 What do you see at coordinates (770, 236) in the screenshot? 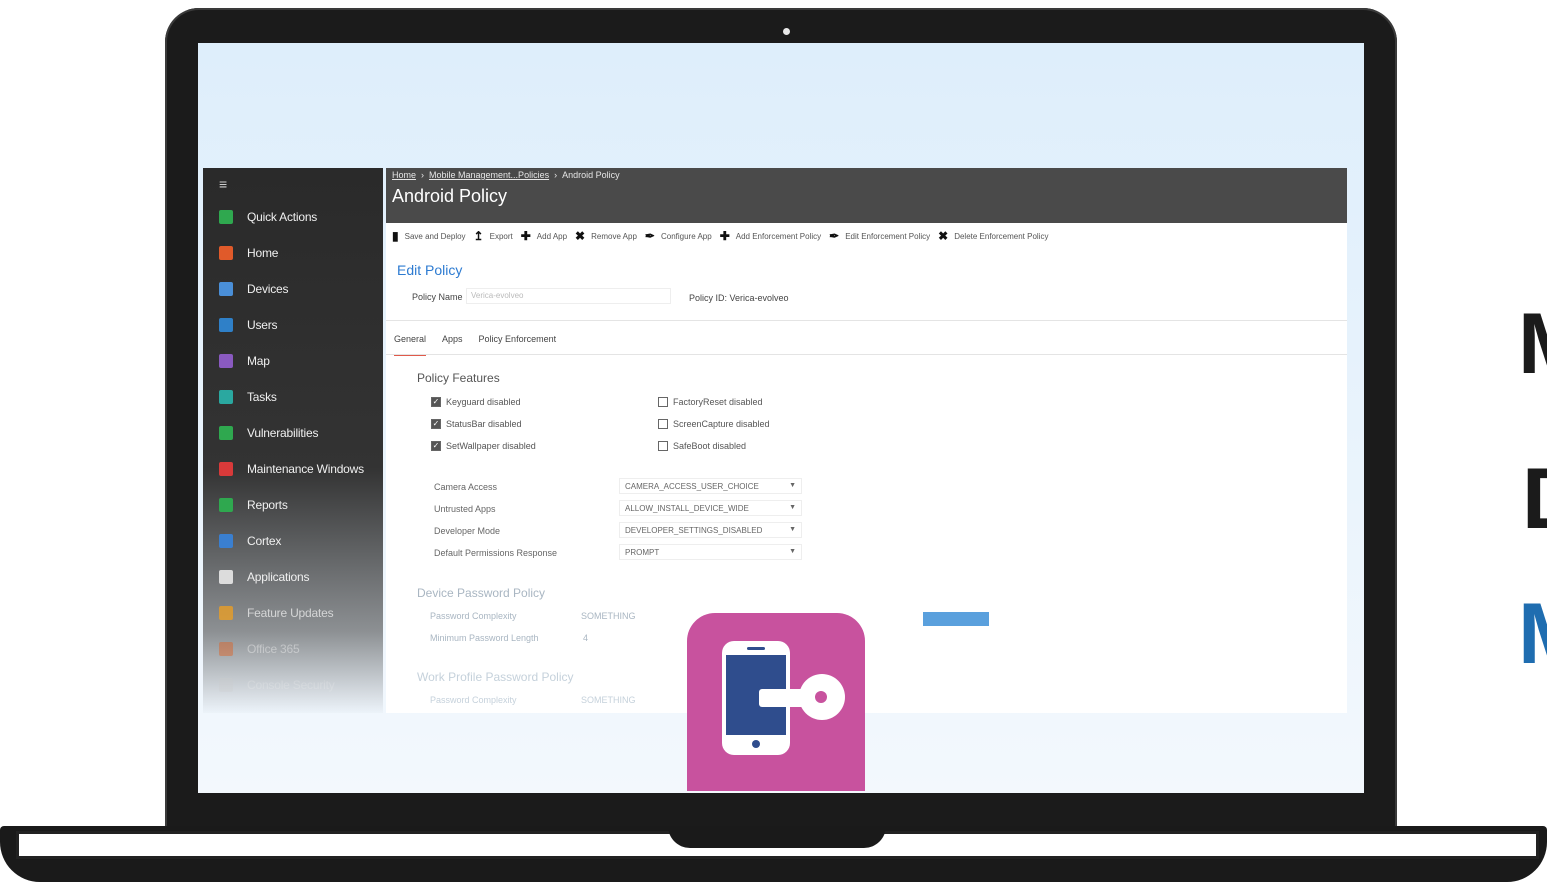
I see `add-enforcement-policy-button: ✚ Add Enforcement Policy` at bounding box center [770, 236].